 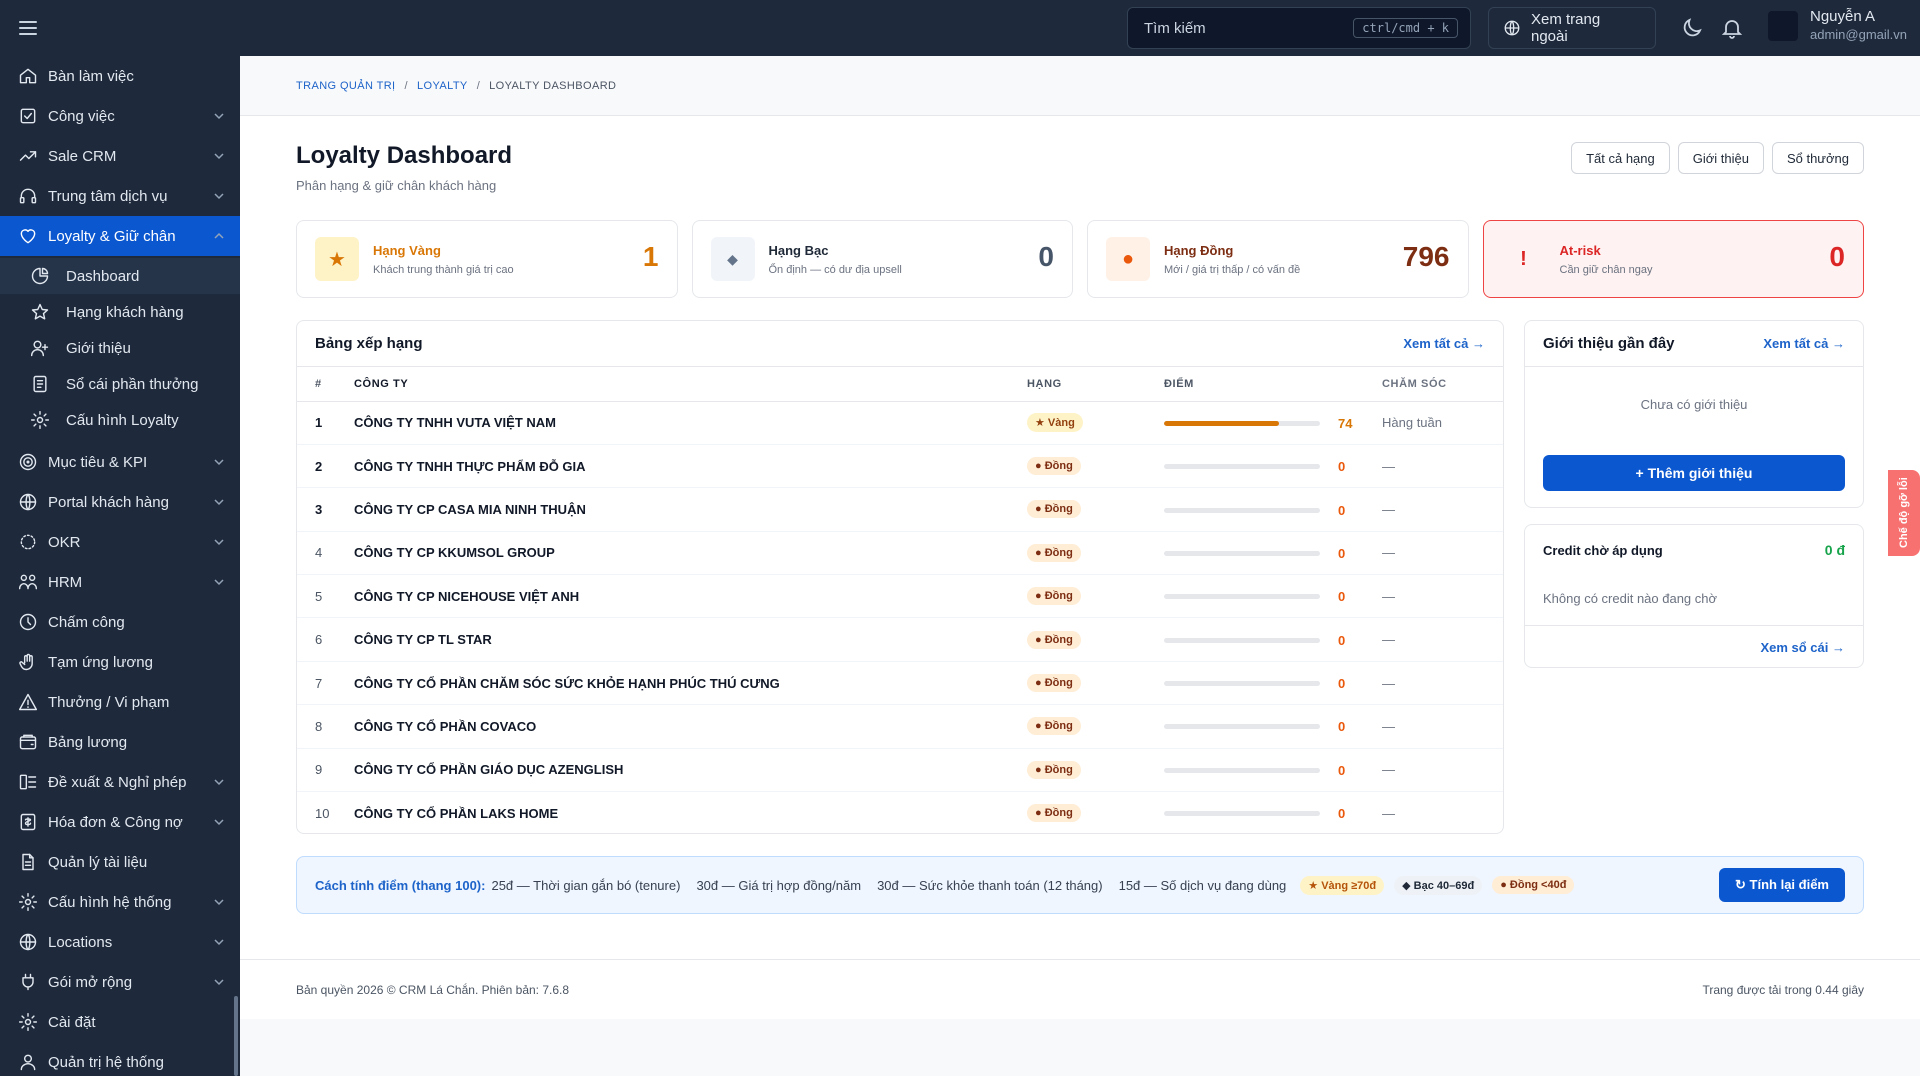 What do you see at coordinates (1249, 28) in the screenshot?
I see `search-input` at bounding box center [1249, 28].